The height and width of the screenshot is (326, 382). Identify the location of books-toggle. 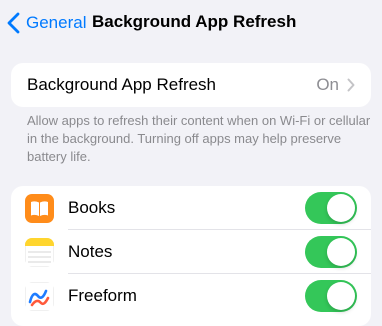
(331, 208).